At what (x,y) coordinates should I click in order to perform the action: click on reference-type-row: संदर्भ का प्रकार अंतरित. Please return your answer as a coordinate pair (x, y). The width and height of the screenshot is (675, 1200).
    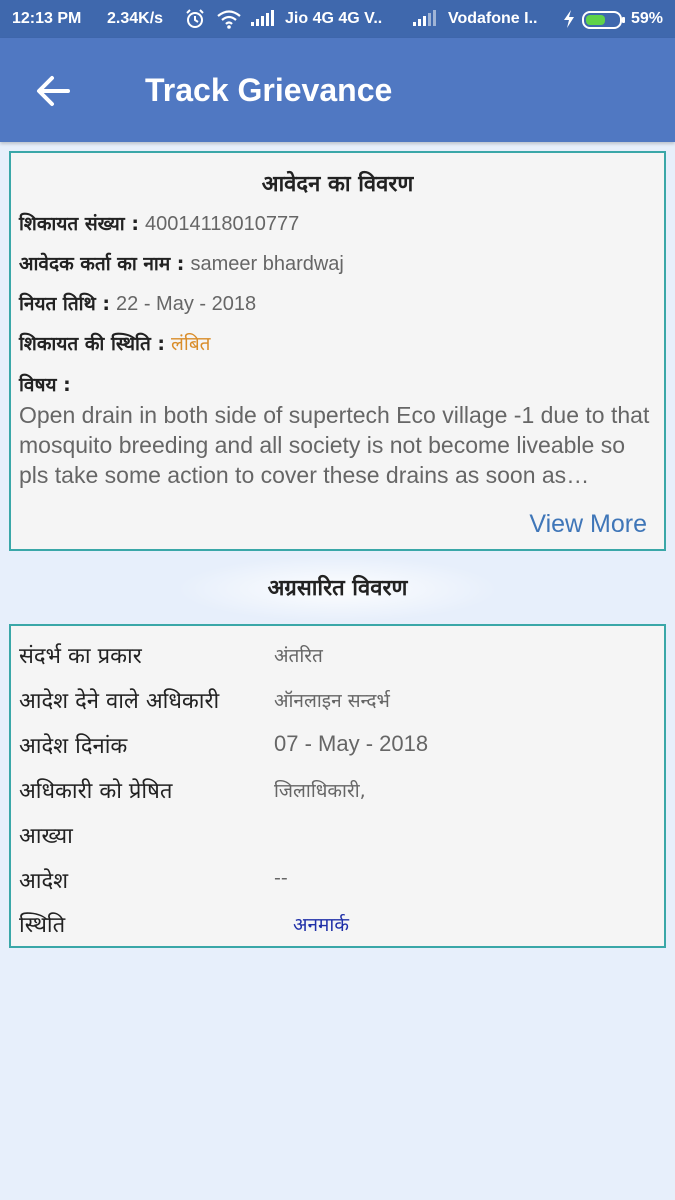
    Looking at the image, I should click on (337, 660).